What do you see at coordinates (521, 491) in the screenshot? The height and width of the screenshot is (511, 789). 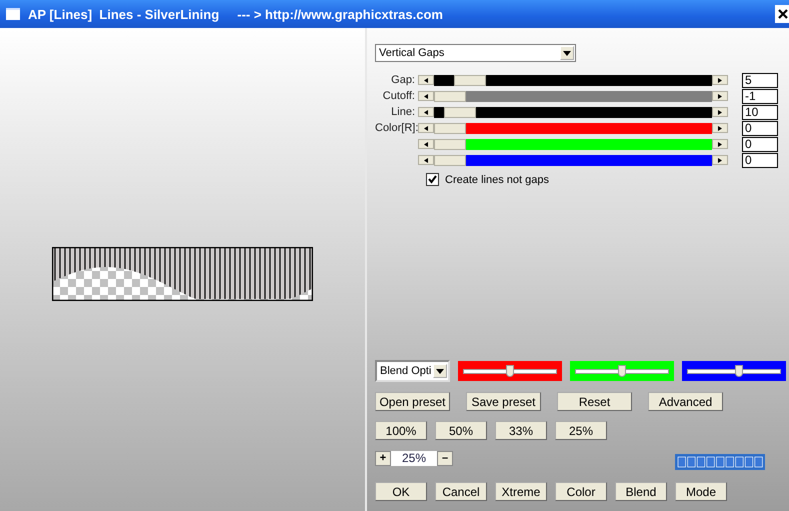 I see `action-button: Xtreme` at bounding box center [521, 491].